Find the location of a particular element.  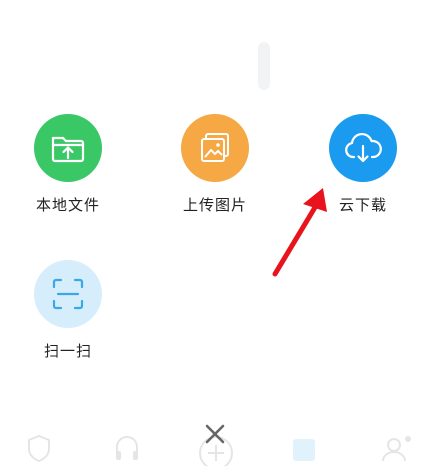

scan-button: 扫一扫 is located at coordinates (68, 310).